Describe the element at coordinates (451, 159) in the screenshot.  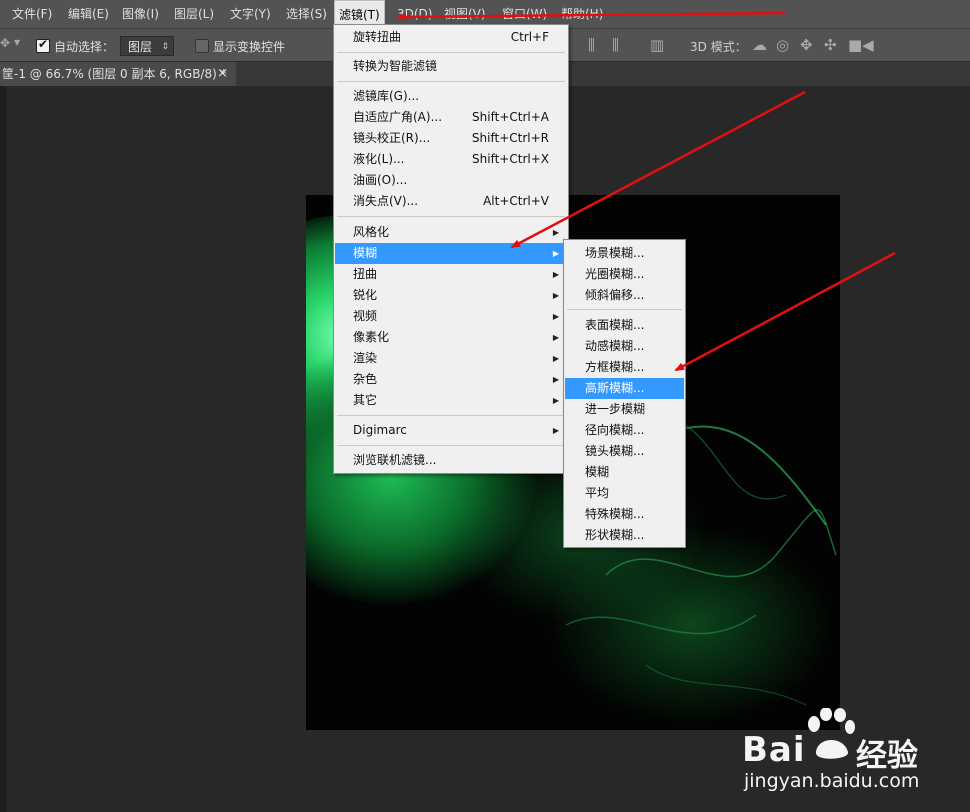
I see `menu-item-liquify: 液化(L)... Shift+Ctrl+X` at that location.